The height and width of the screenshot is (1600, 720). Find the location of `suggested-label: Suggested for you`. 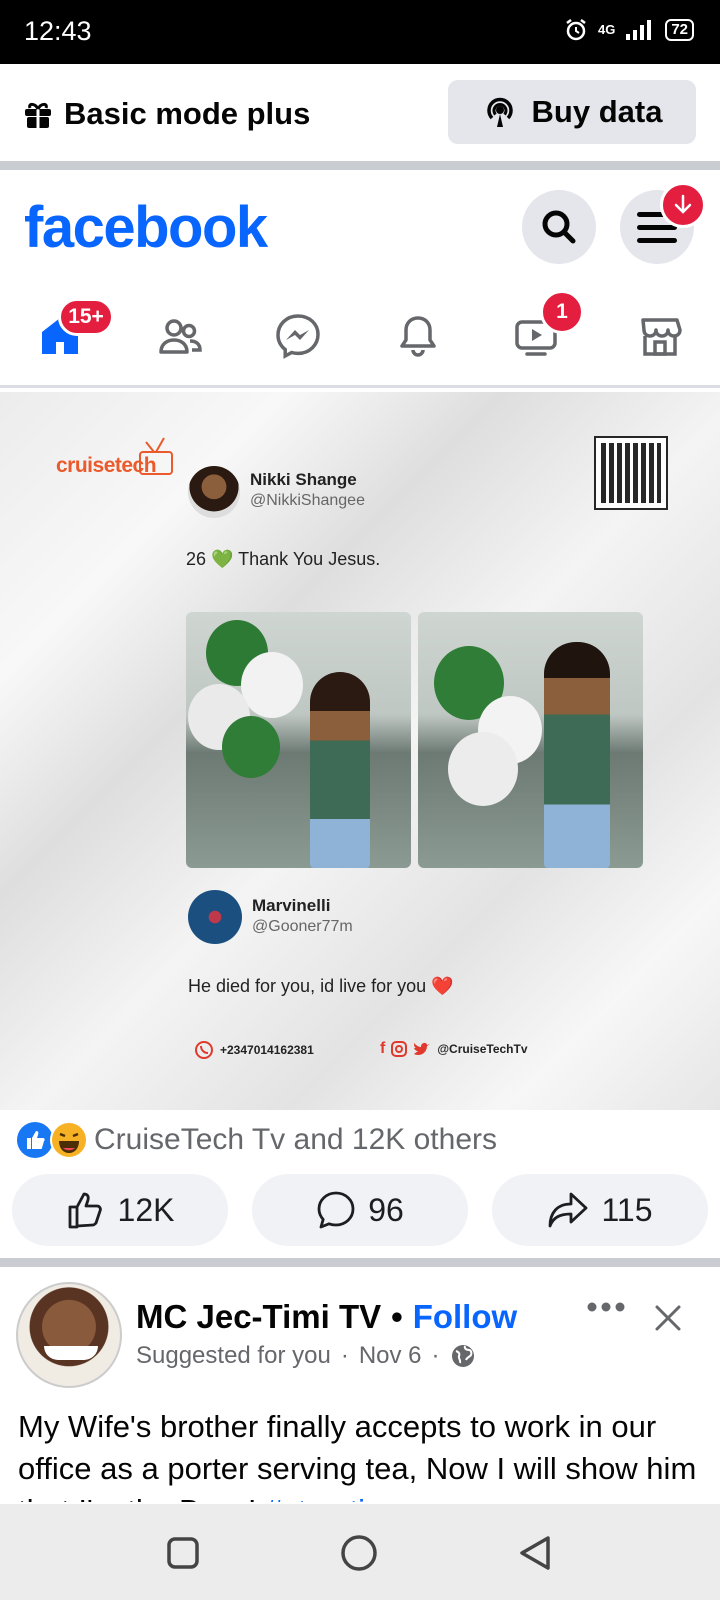

suggested-label: Suggested for you is located at coordinates (233, 1355).